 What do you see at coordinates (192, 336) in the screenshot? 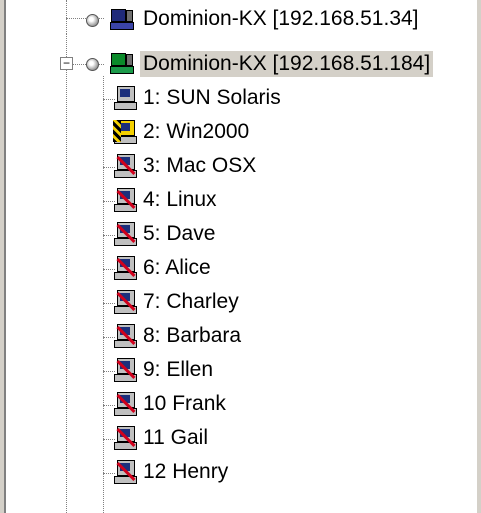
I see `port-label: 8: Barbara` at bounding box center [192, 336].